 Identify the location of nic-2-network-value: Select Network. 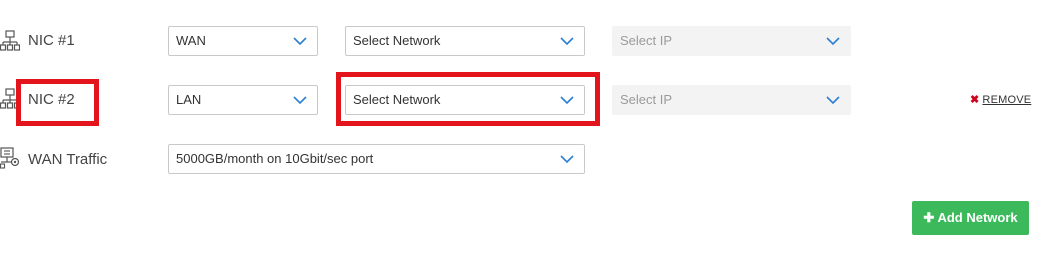
(397, 99).